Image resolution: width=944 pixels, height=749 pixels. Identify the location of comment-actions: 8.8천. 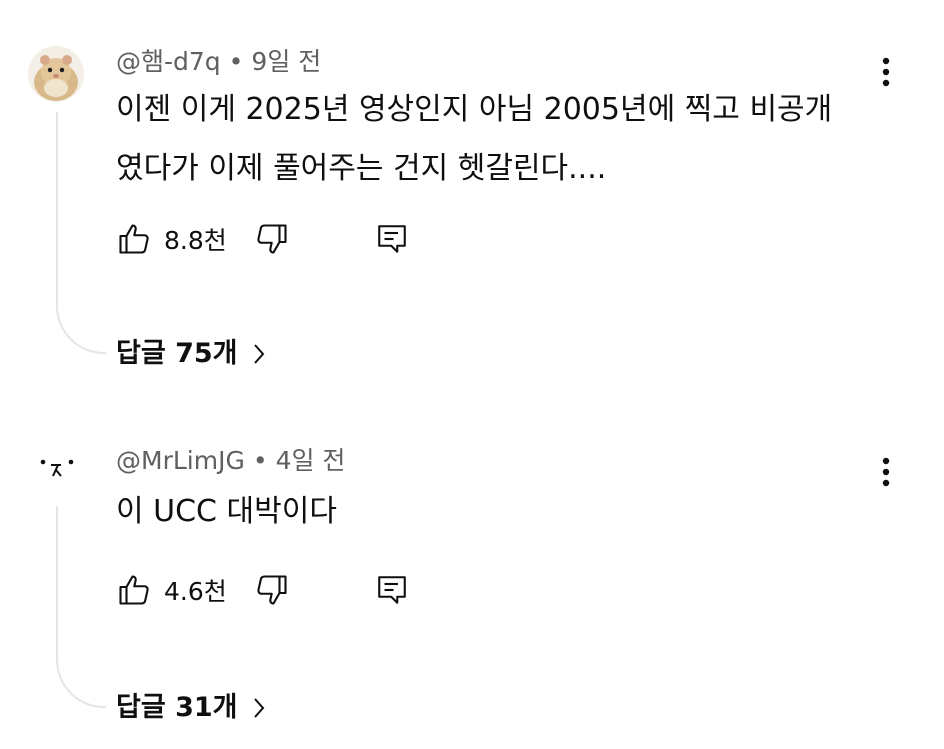
(276, 239).